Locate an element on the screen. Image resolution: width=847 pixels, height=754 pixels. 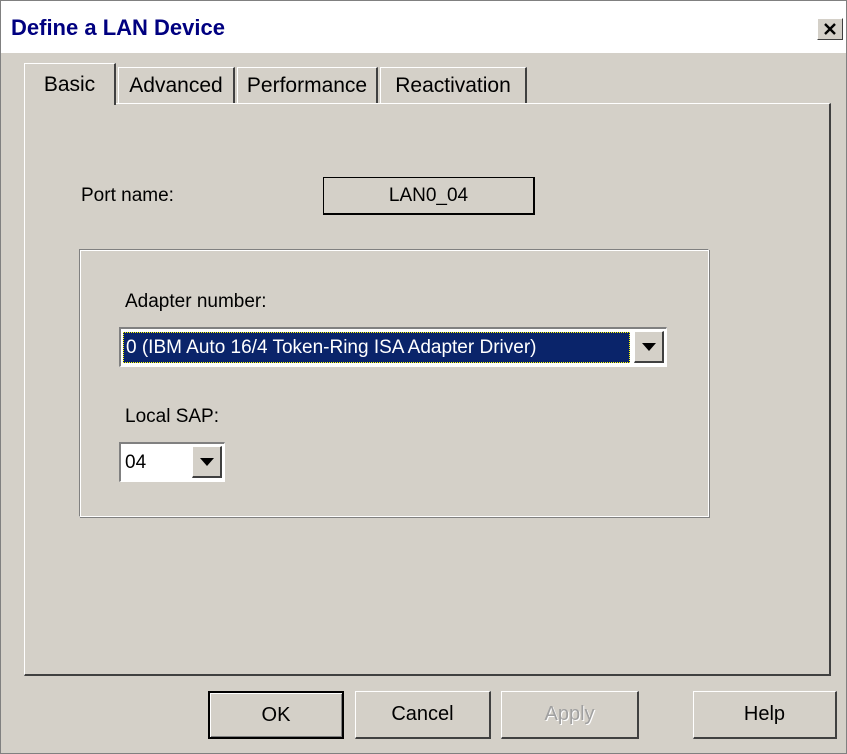
title-bar: Define a LAN Device is located at coordinates (423, 27).